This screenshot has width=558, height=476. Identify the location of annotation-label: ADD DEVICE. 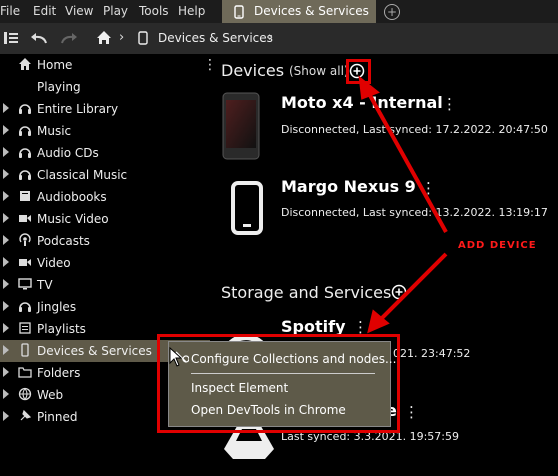
(497, 245).